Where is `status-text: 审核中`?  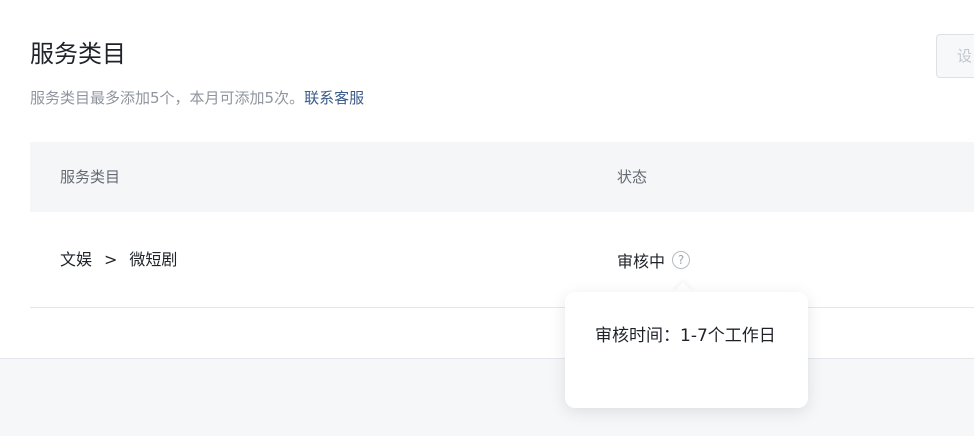
status-text: 审核中 is located at coordinates (641, 261).